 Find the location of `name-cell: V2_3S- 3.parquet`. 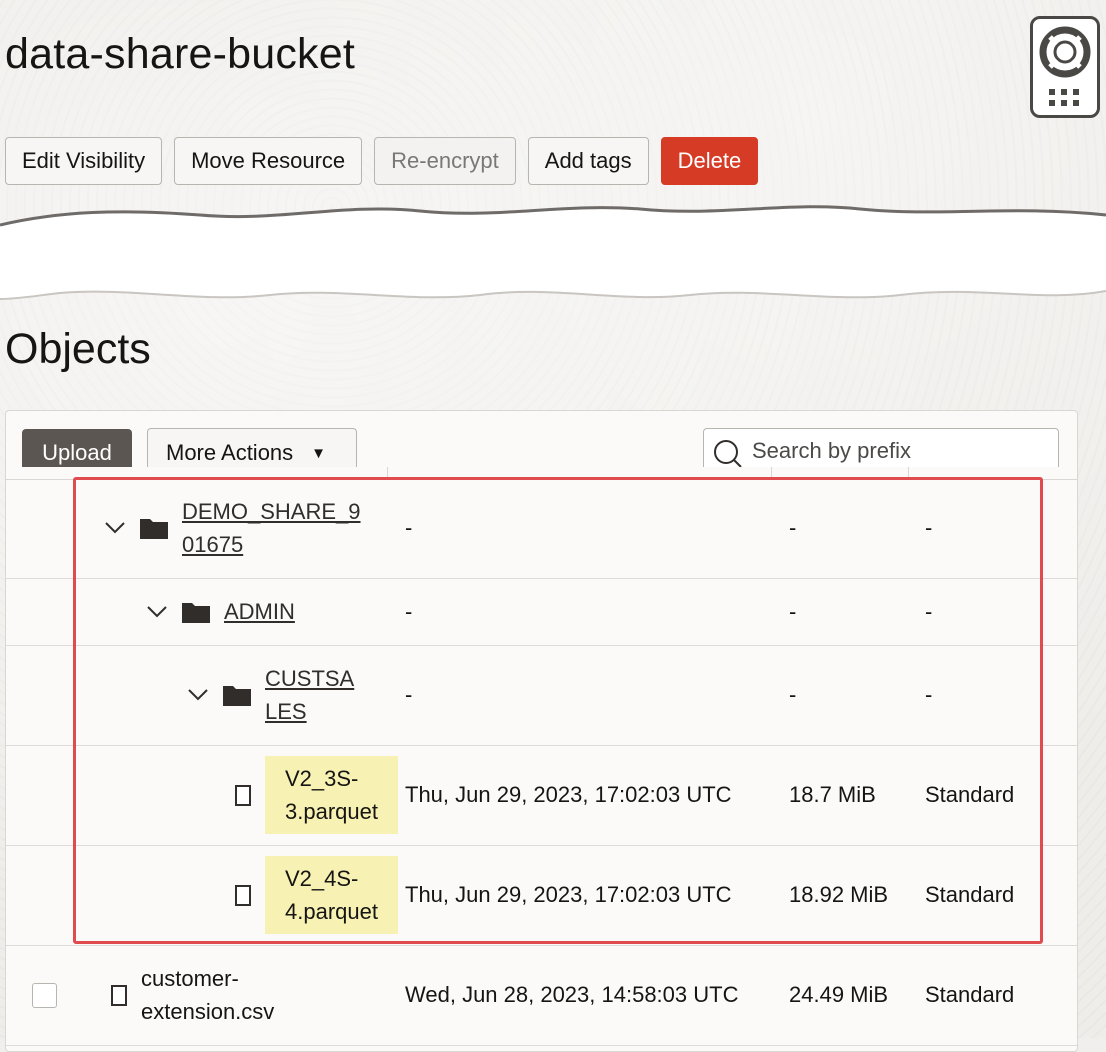

name-cell: V2_3S- 3.parquet is located at coordinates (316, 795).